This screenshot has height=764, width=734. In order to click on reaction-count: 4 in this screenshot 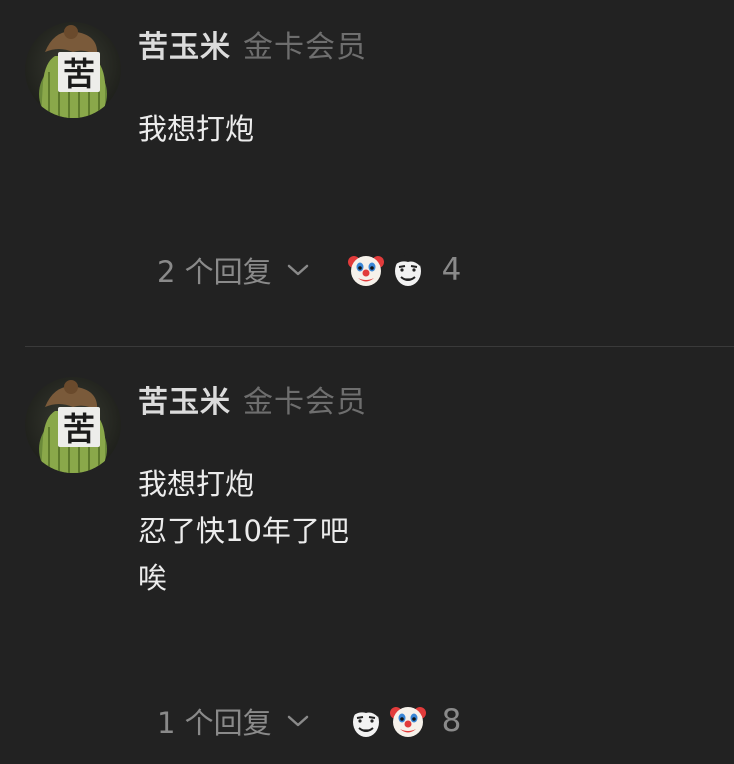, I will do `click(451, 270)`.